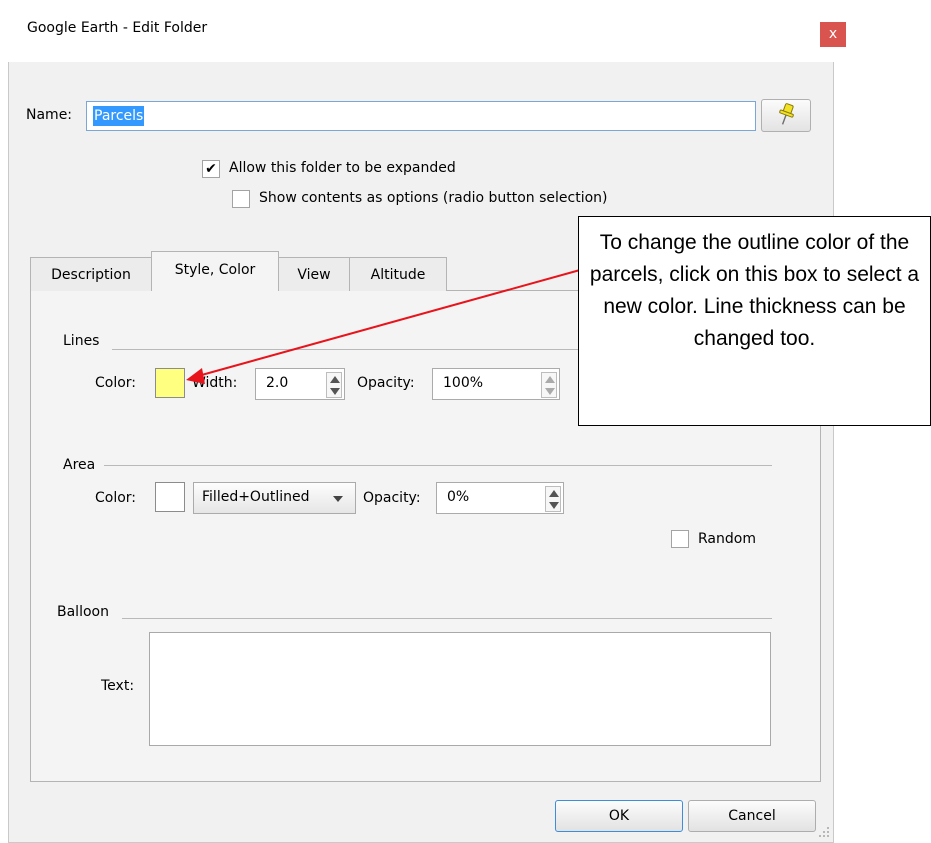 This screenshot has width=931, height=843. Describe the element at coordinates (392, 498) in the screenshot. I see `area-opacity-label: Opacity:` at that location.